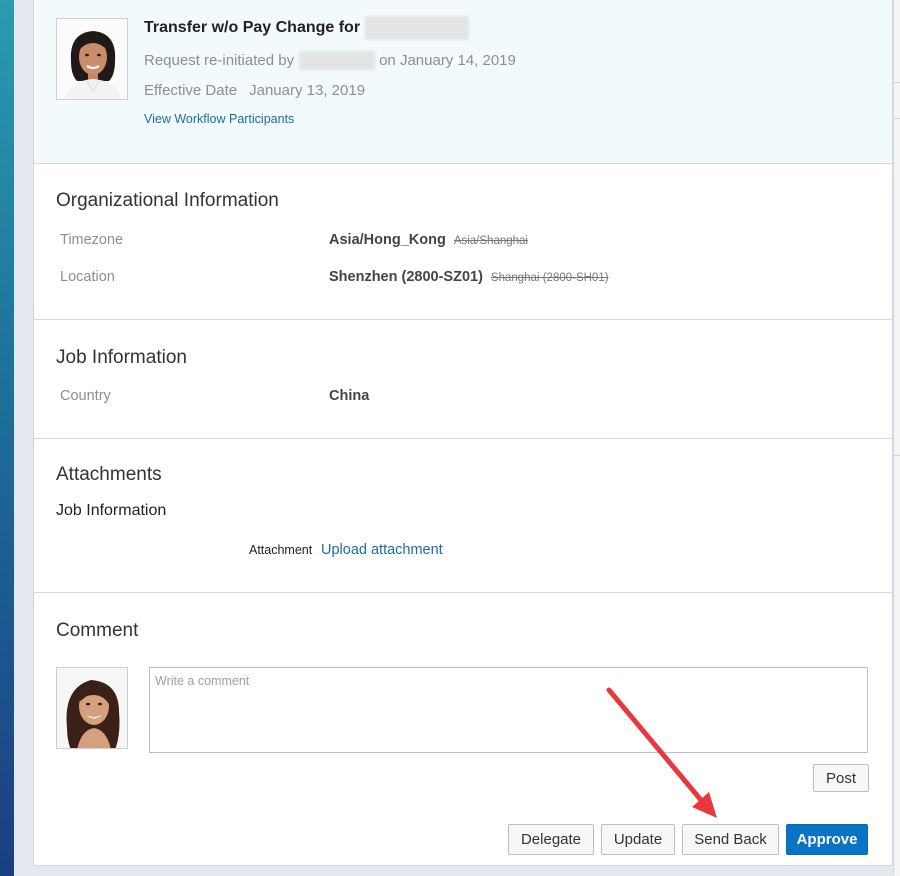  Describe the element at coordinates (463, 379) in the screenshot. I see `job-info-section: Job Information Country China` at that location.